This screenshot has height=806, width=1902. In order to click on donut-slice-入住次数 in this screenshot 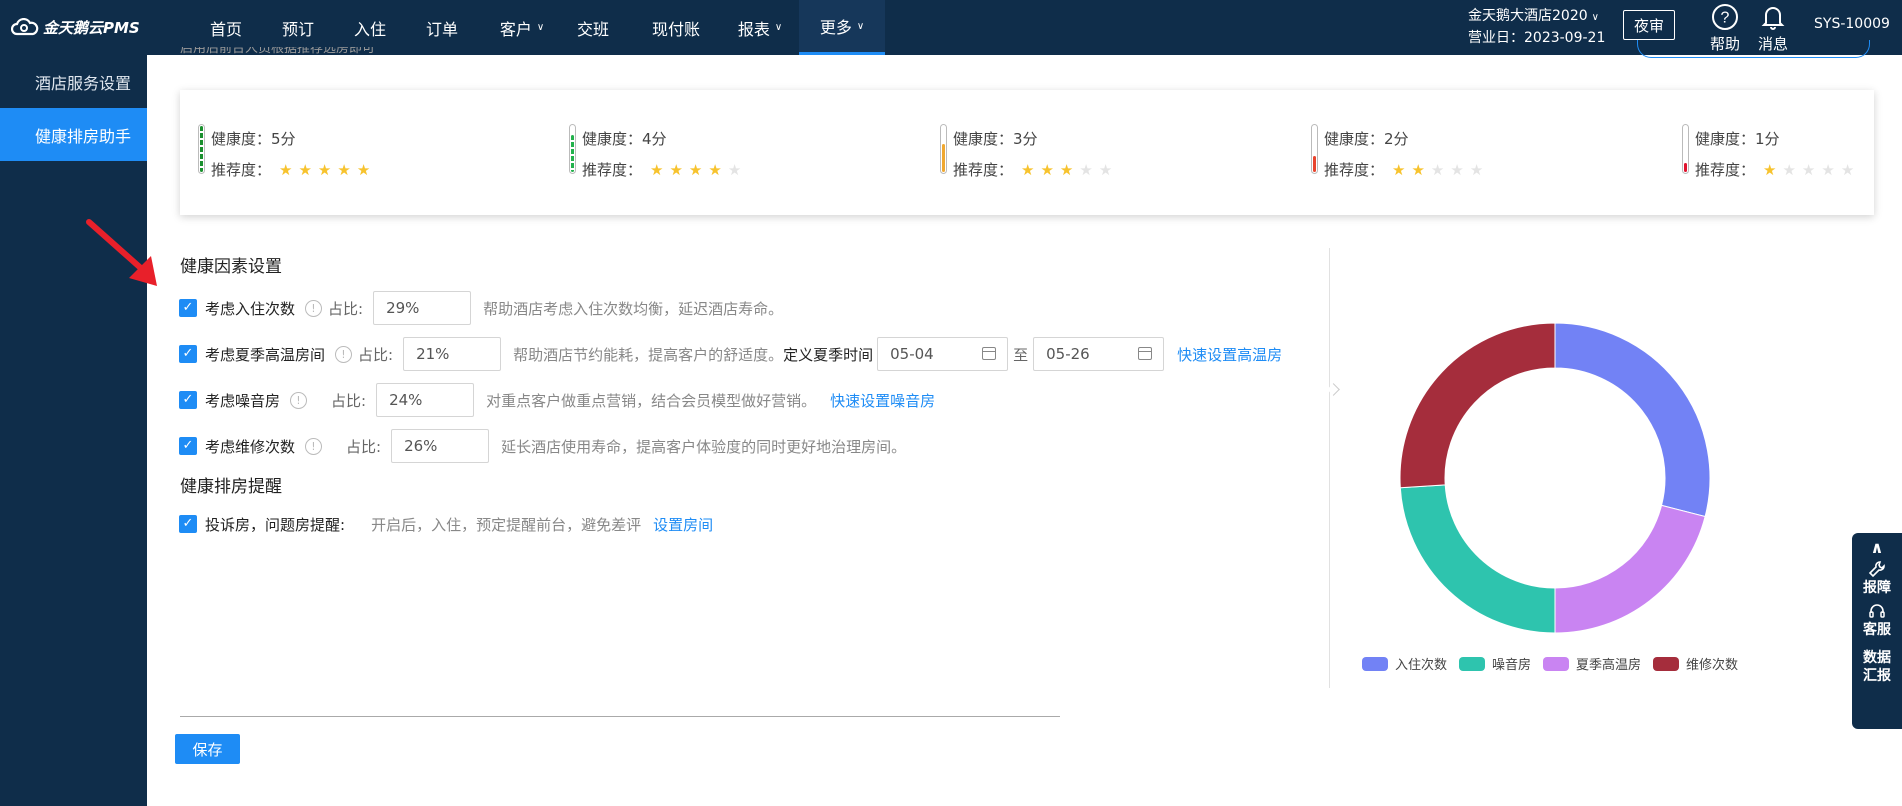, I will do `click(1632, 420)`.